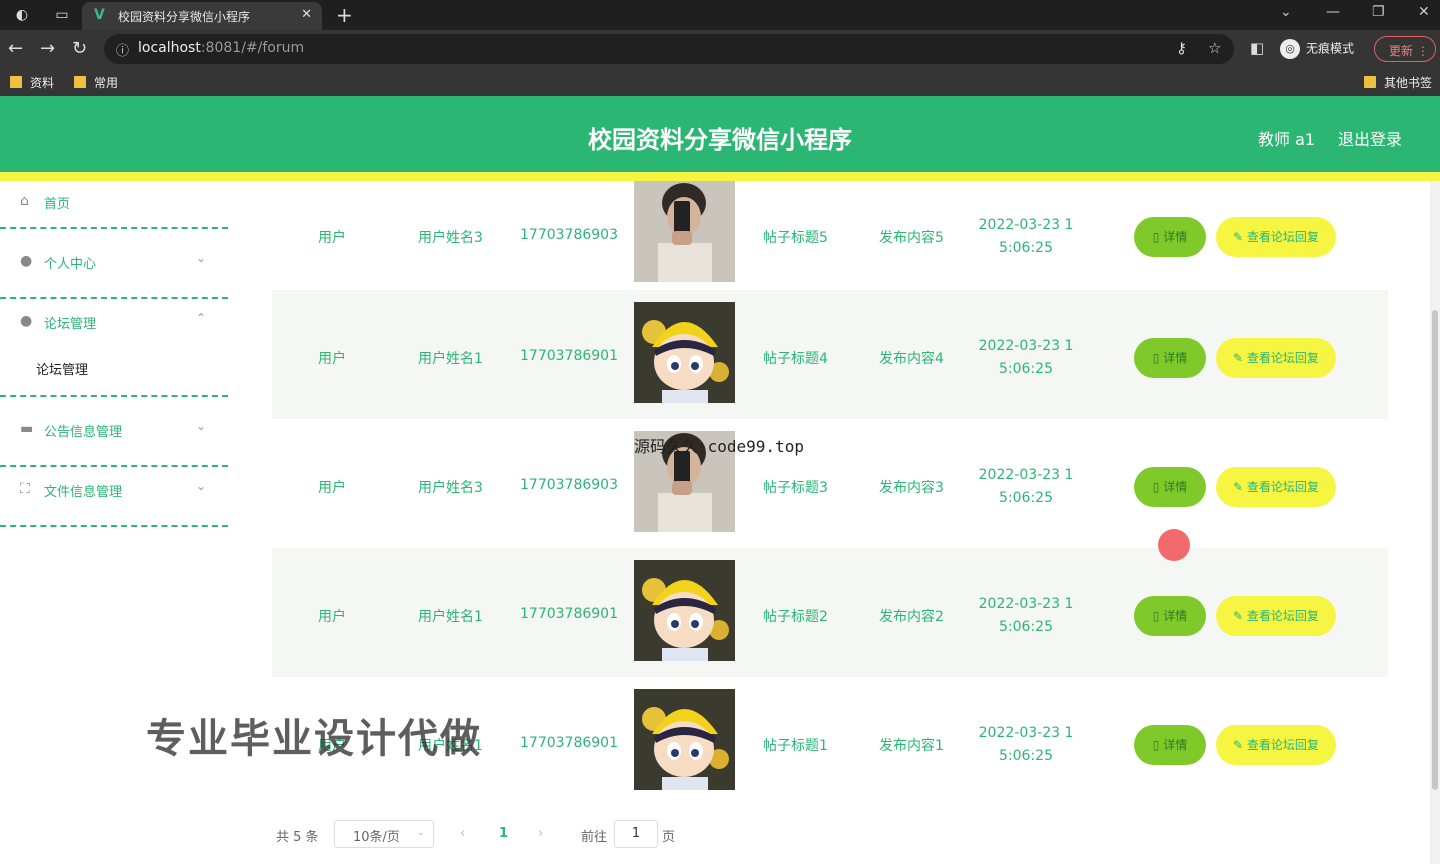 This screenshot has height=864, width=1440. I want to click on sidebar-item-profile: ● 个人中心 ⌄, so click(114, 270).